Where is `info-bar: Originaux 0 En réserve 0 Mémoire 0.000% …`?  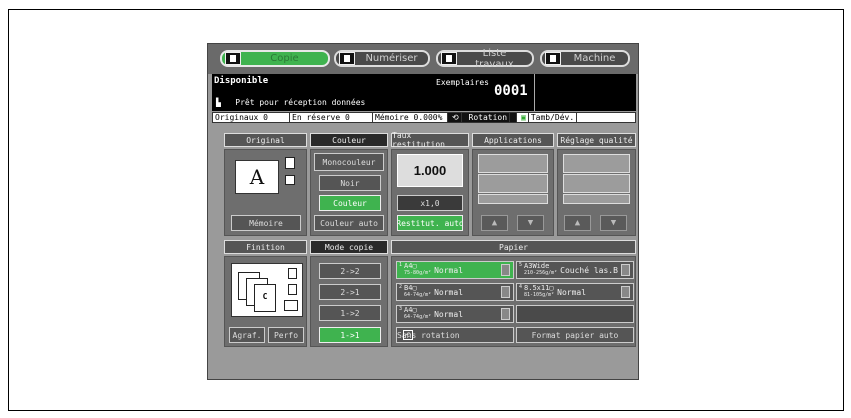 info-bar: Originaux 0 En réserve 0 Mémoire 0.000% … is located at coordinates (424, 117).